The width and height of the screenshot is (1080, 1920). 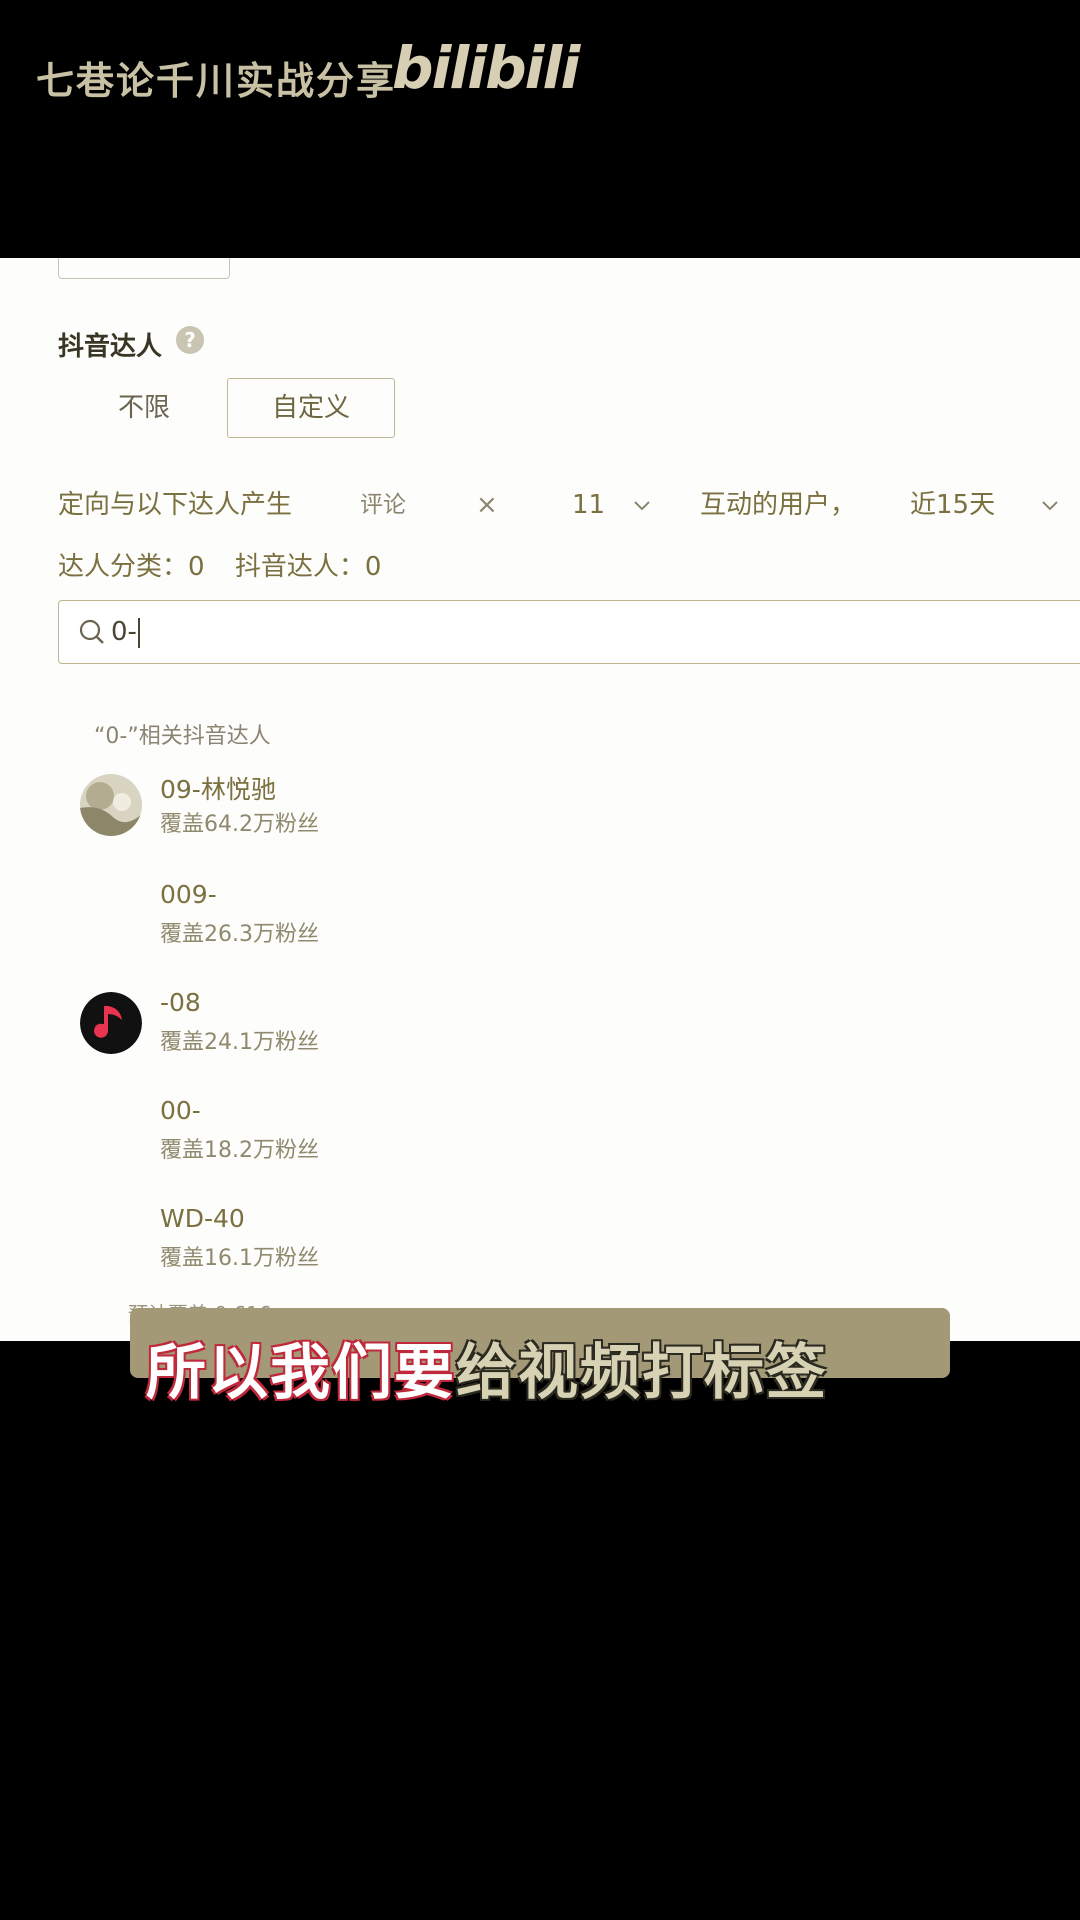 What do you see at coordinates (540, 129) in the screenshot?
I see `video-header: 七巷论千川实战分享 bilibili` at bounding box center [540, 129].